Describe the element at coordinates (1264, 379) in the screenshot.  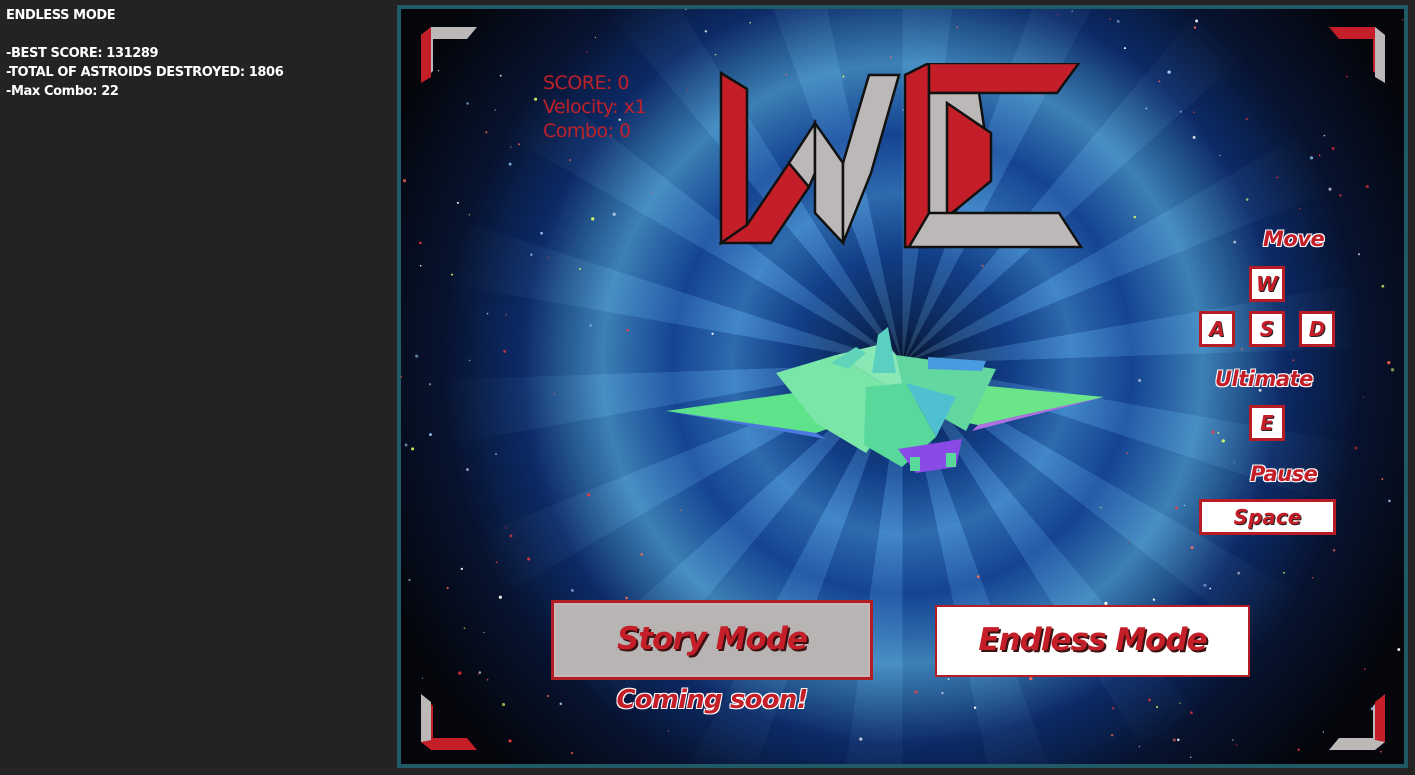
I see `ultimate-label: Ultimate` at that location.